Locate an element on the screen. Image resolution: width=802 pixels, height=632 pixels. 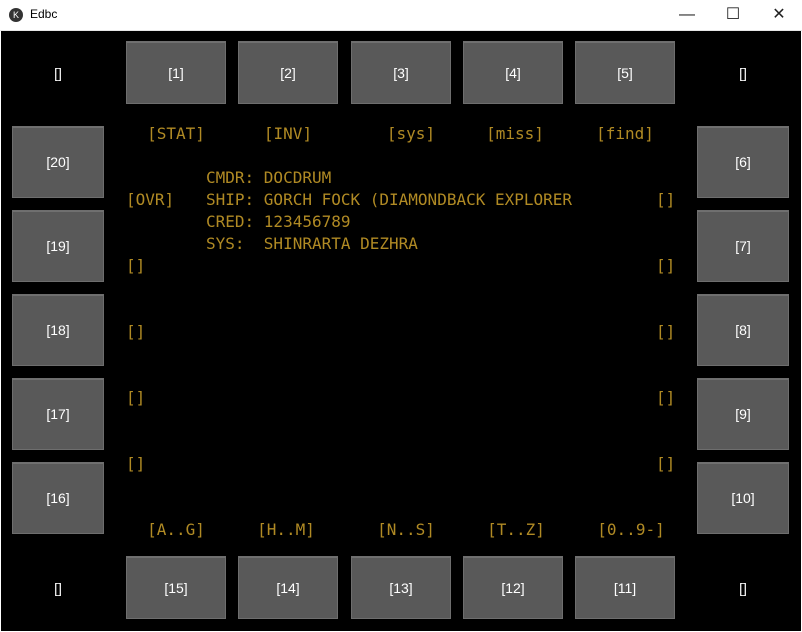
button-2: [2] is located at coordinates (288, 72).